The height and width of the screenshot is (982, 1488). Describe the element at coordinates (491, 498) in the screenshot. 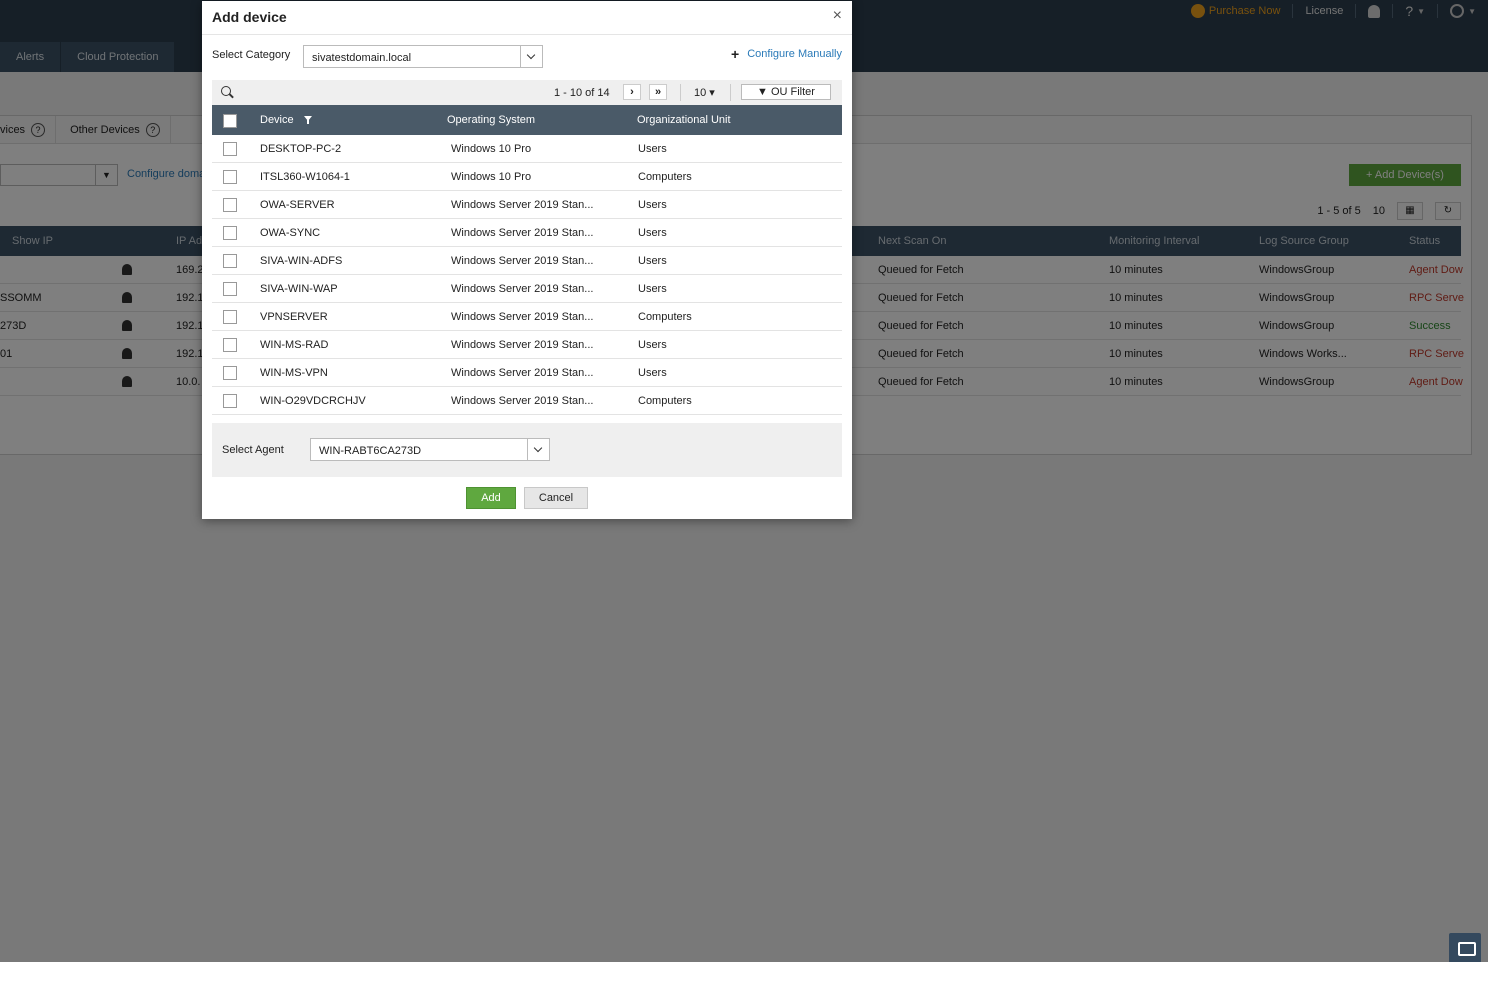

I see `add-button: Add` at that location.